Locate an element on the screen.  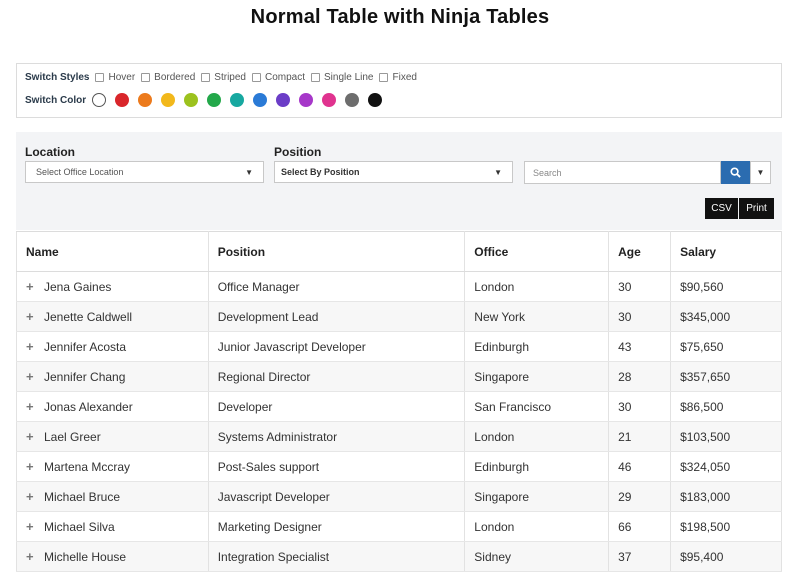
cell-text: Marketing Designer is located at coordinates (269, 526).